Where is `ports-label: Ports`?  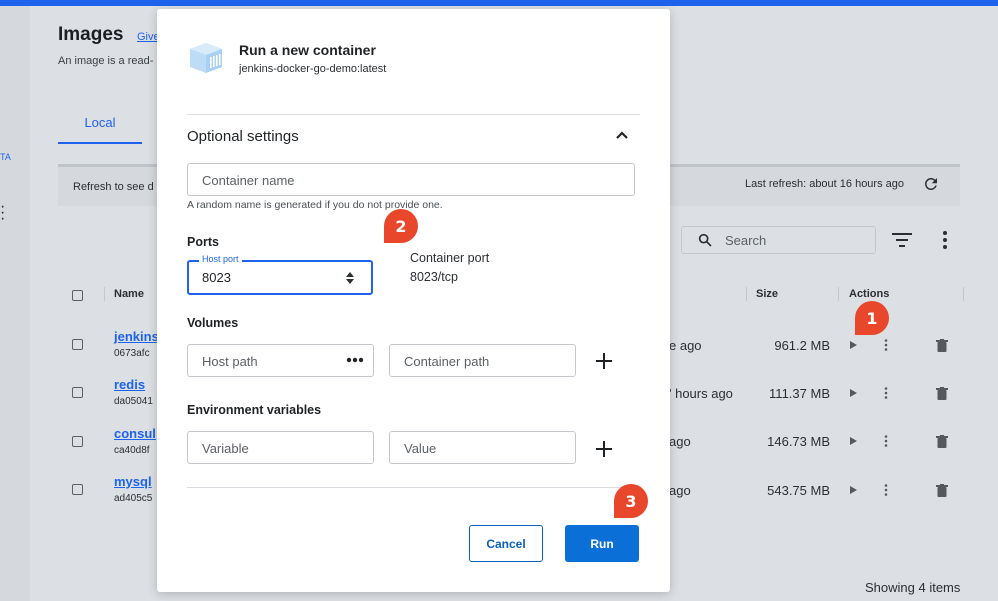 ports-label: Ports is located at coordinates (203, 242).